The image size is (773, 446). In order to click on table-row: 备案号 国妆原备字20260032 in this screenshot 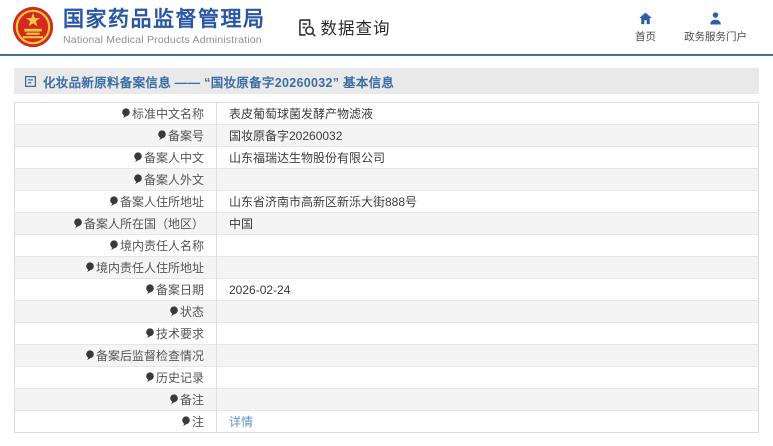, I will do `click(386, 135)`.